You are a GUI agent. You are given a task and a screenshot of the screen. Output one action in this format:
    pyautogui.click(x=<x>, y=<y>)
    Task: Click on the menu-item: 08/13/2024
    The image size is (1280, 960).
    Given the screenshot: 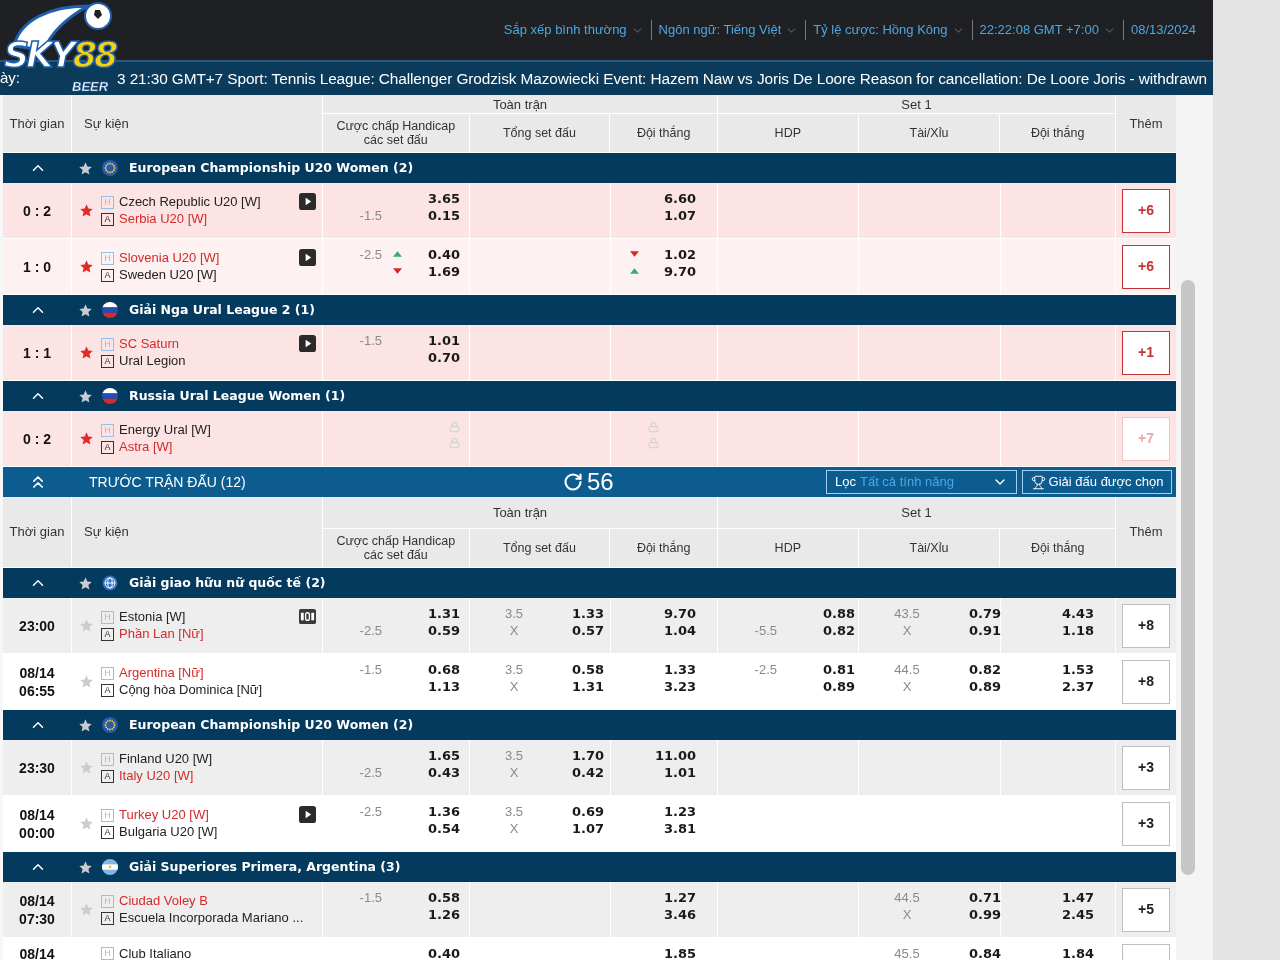 What is the action you would take?
    pyautogui.click(x=1163, y=30)
    